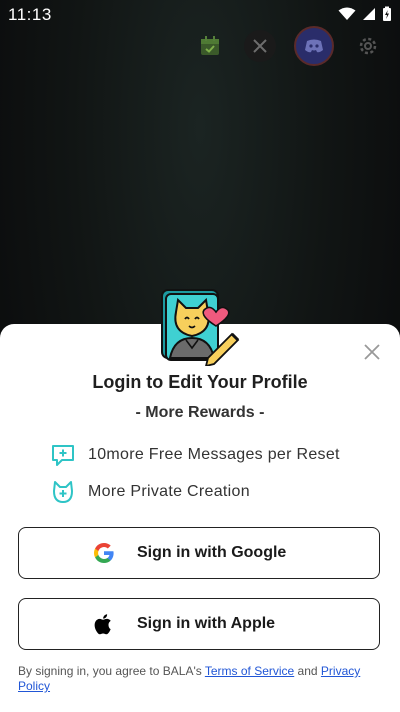 The image size is (400, 712). Describe the element at coordinates (169, 491) in the screenshot. I see `perk-text: More Private Creation` at that location.